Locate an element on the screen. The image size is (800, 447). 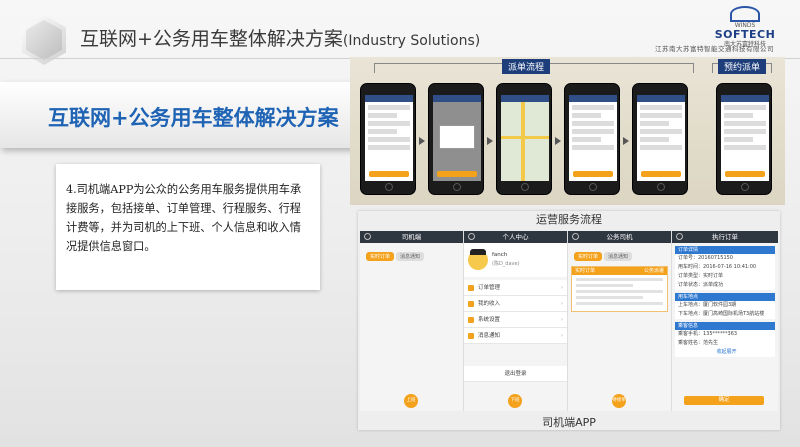
order-number: 订单号：20160715150 is located at coordinates (725, 258).